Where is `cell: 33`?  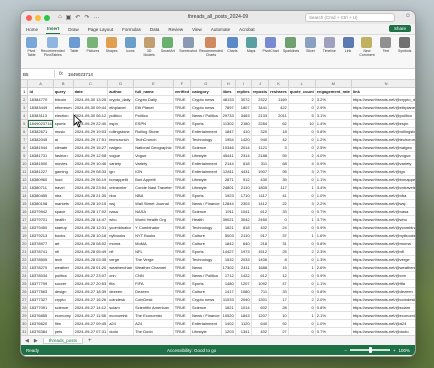
cell: 33 is located at coordinates (278, 291).